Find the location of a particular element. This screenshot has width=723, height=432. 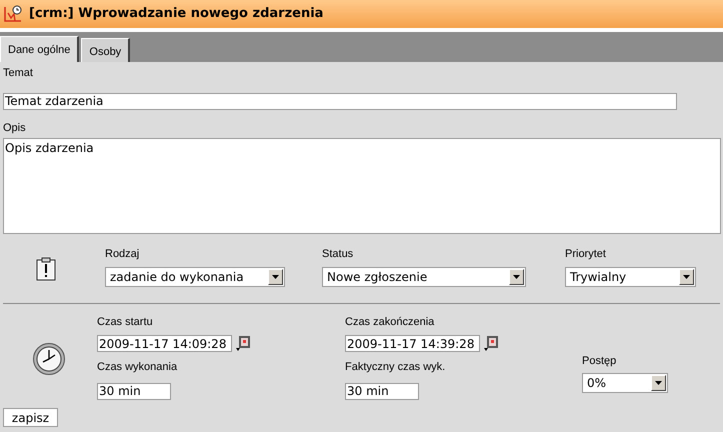

save-button: zapisz is located at coordinates (30, 417).